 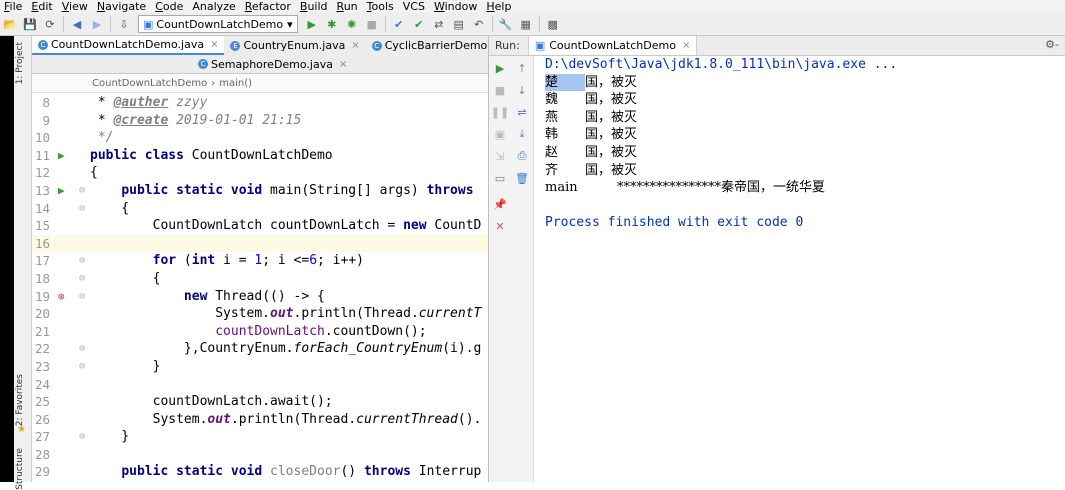 I want to click on dump-threads-icon: ▣, so click(x=500, y=134).